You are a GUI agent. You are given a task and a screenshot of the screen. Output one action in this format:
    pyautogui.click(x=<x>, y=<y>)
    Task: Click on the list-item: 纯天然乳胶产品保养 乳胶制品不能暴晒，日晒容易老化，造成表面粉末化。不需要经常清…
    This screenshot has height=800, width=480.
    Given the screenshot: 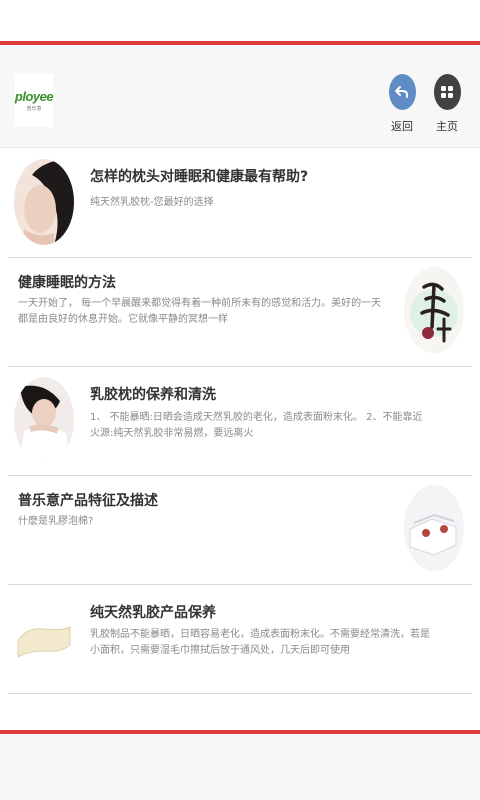 What is the action you would take?
    pyautogui.click(x=240, y=639)
    